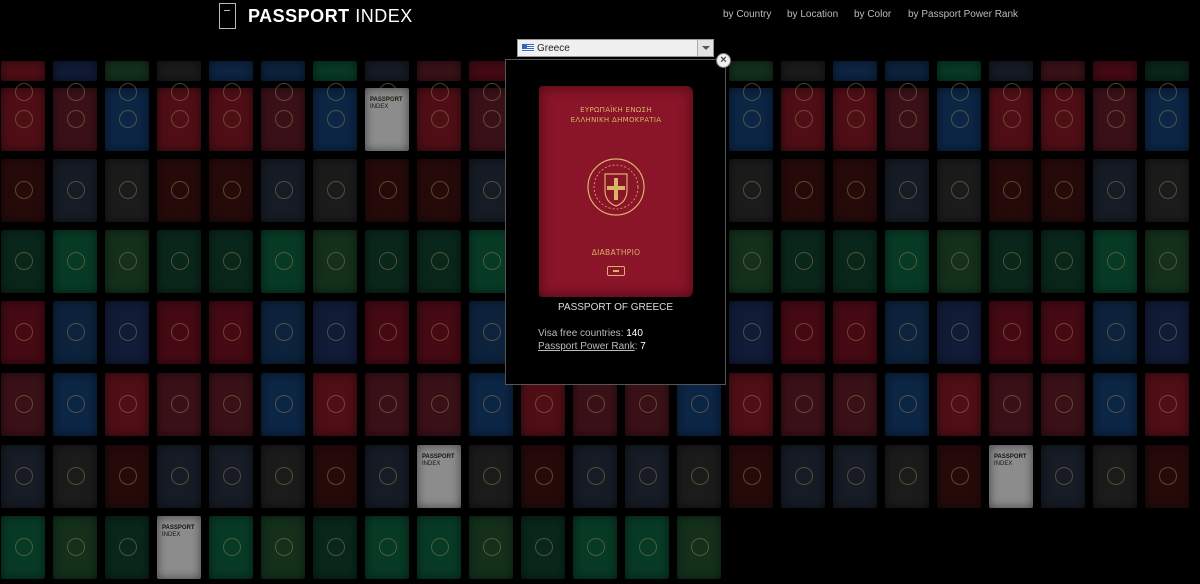 This screenshot has height=584, width=1200. Describe the element at coordinates (586, 346) in the screenshot. I see `power-rank-link: Passport Power Rank` at that location.